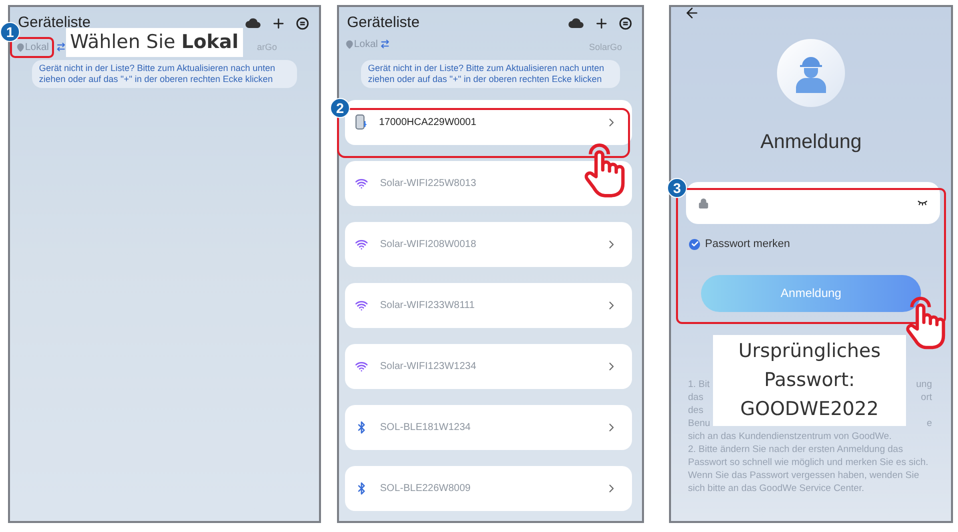 The height and width of the screenshot is (532, 958). Describe the element at coordinates (428, 305) in the screenshot. I see `device-name: Solar-WIFI233W8111` at that location.